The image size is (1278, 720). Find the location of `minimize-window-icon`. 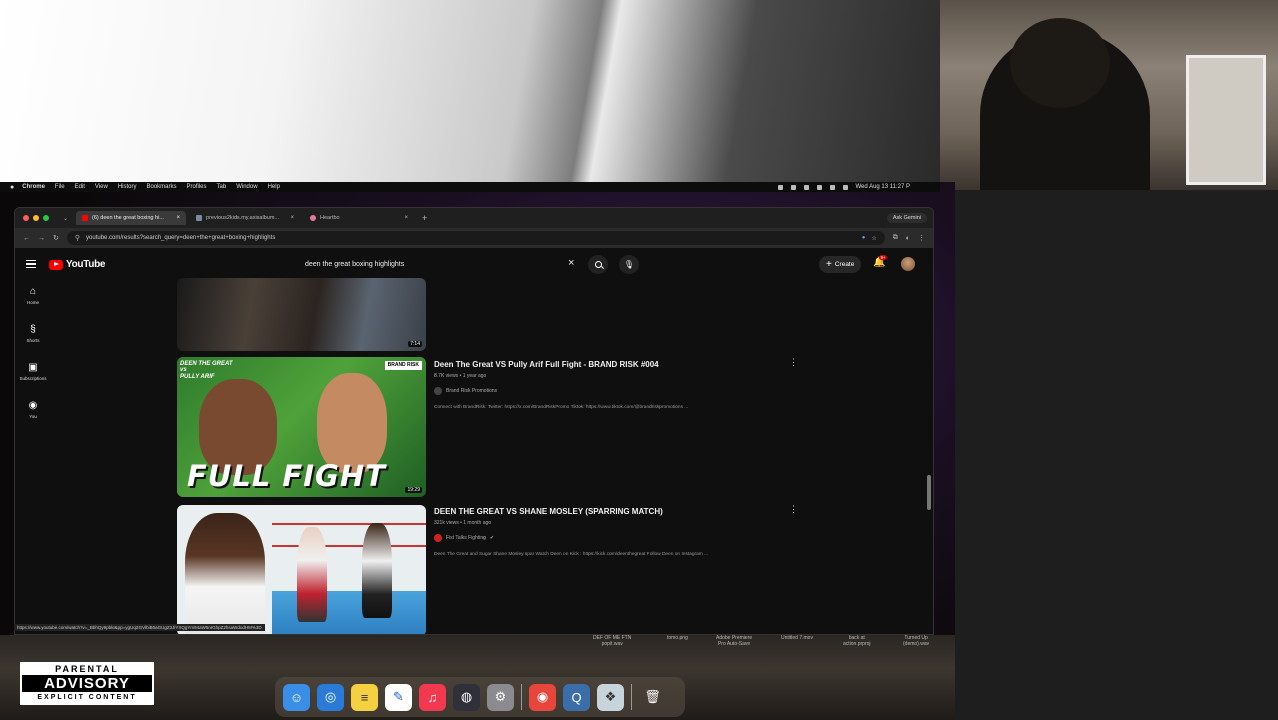

minimize-window-icon is located at coordinates (36, 218).